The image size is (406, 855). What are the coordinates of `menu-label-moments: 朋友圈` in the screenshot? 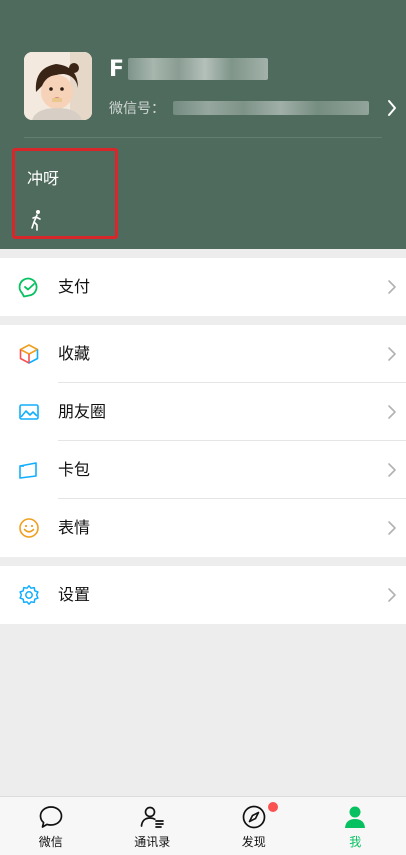 It's located at (82, 411).